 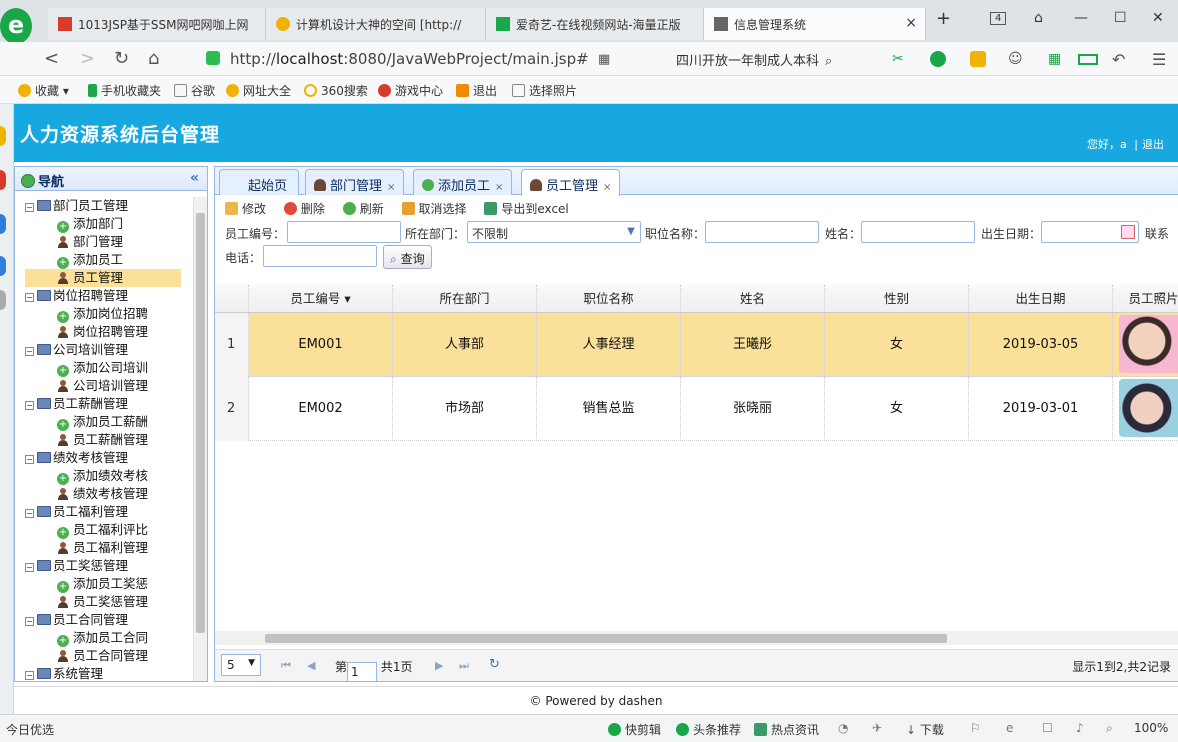 What do you see at coordinates (104, 422) in the screenshot?
I see `tree-item: + 添加员工薪酬` at bounding box center [104, 422].